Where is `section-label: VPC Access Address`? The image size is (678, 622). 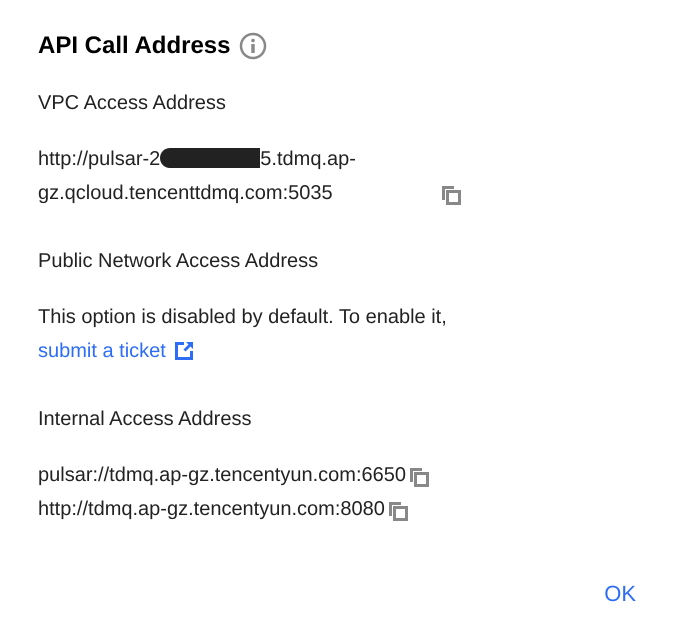
section-label: VPC Access Address is located at coordinates (132, 103).